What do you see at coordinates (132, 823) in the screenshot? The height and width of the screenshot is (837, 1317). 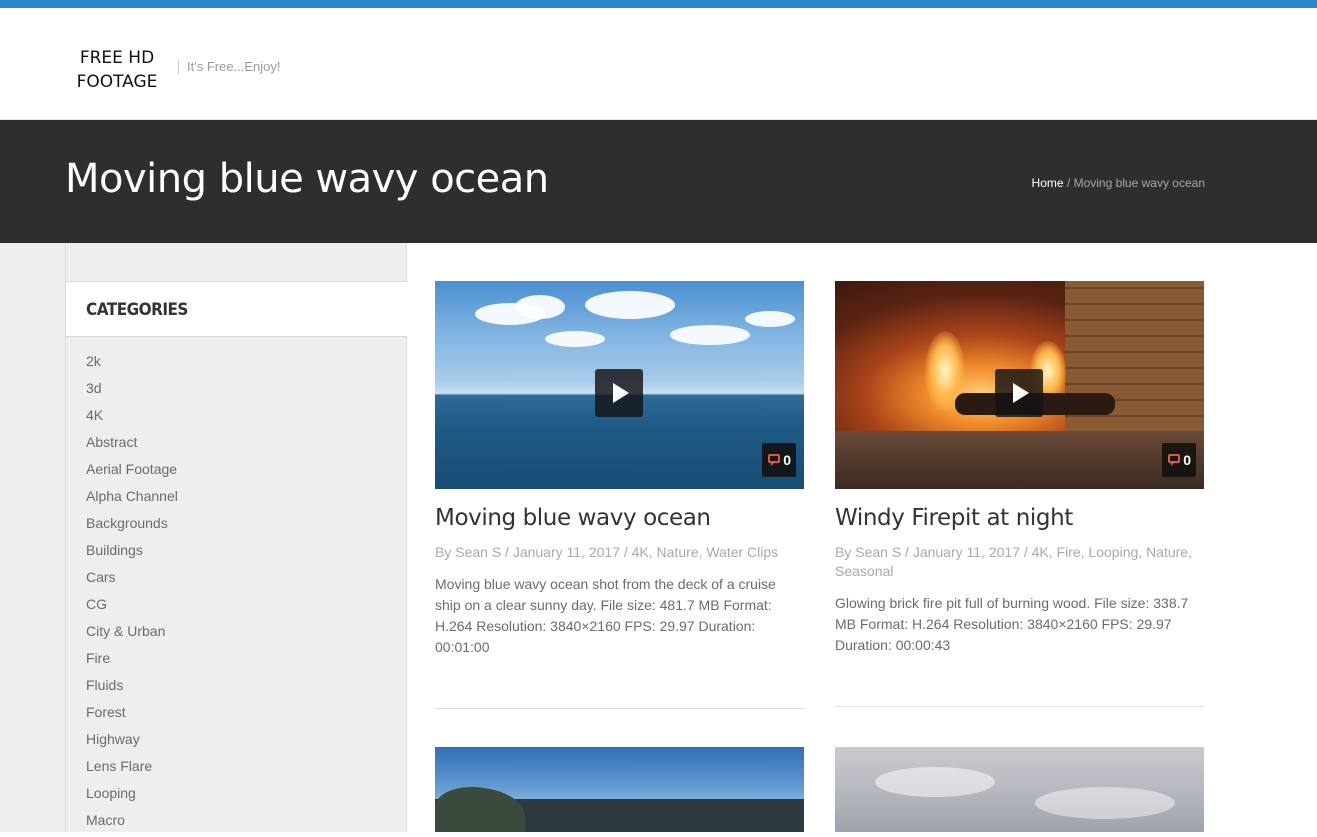 I see `category-item: Macro` at bounding box center [132, 823].